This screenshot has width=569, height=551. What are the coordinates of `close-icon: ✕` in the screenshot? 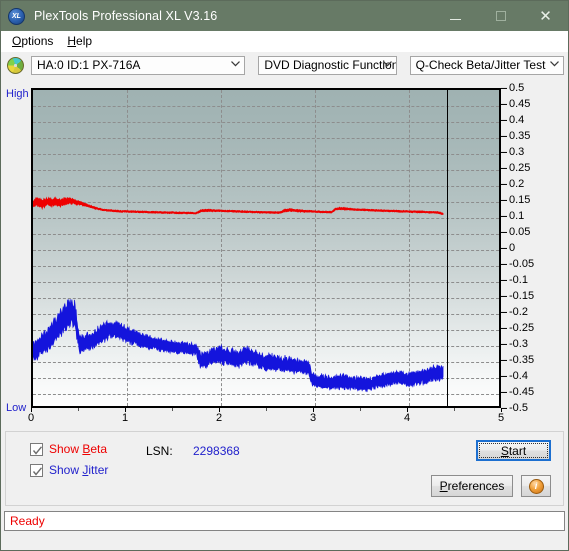 It's located at (545, 16).